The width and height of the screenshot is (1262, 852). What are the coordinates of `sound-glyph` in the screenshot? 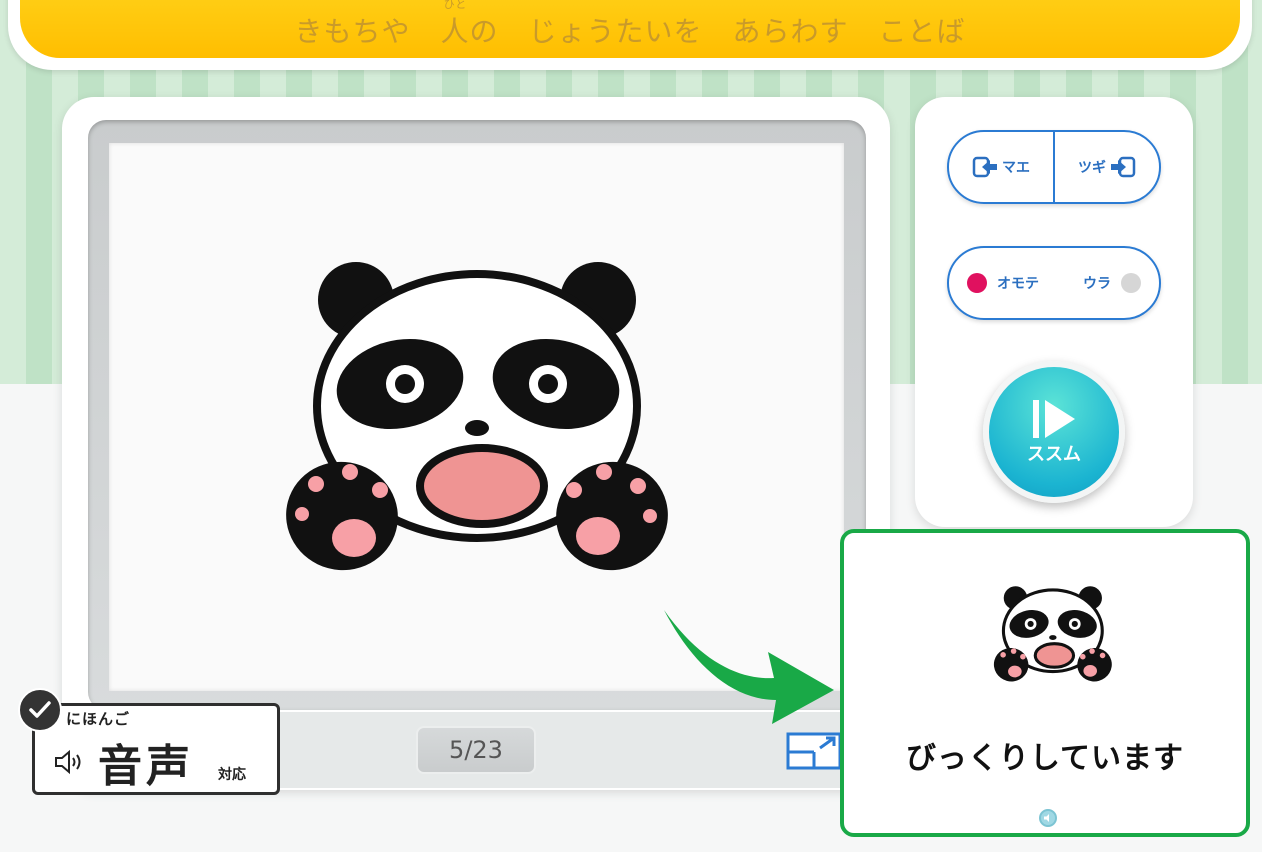 It's located at (1046, 818).